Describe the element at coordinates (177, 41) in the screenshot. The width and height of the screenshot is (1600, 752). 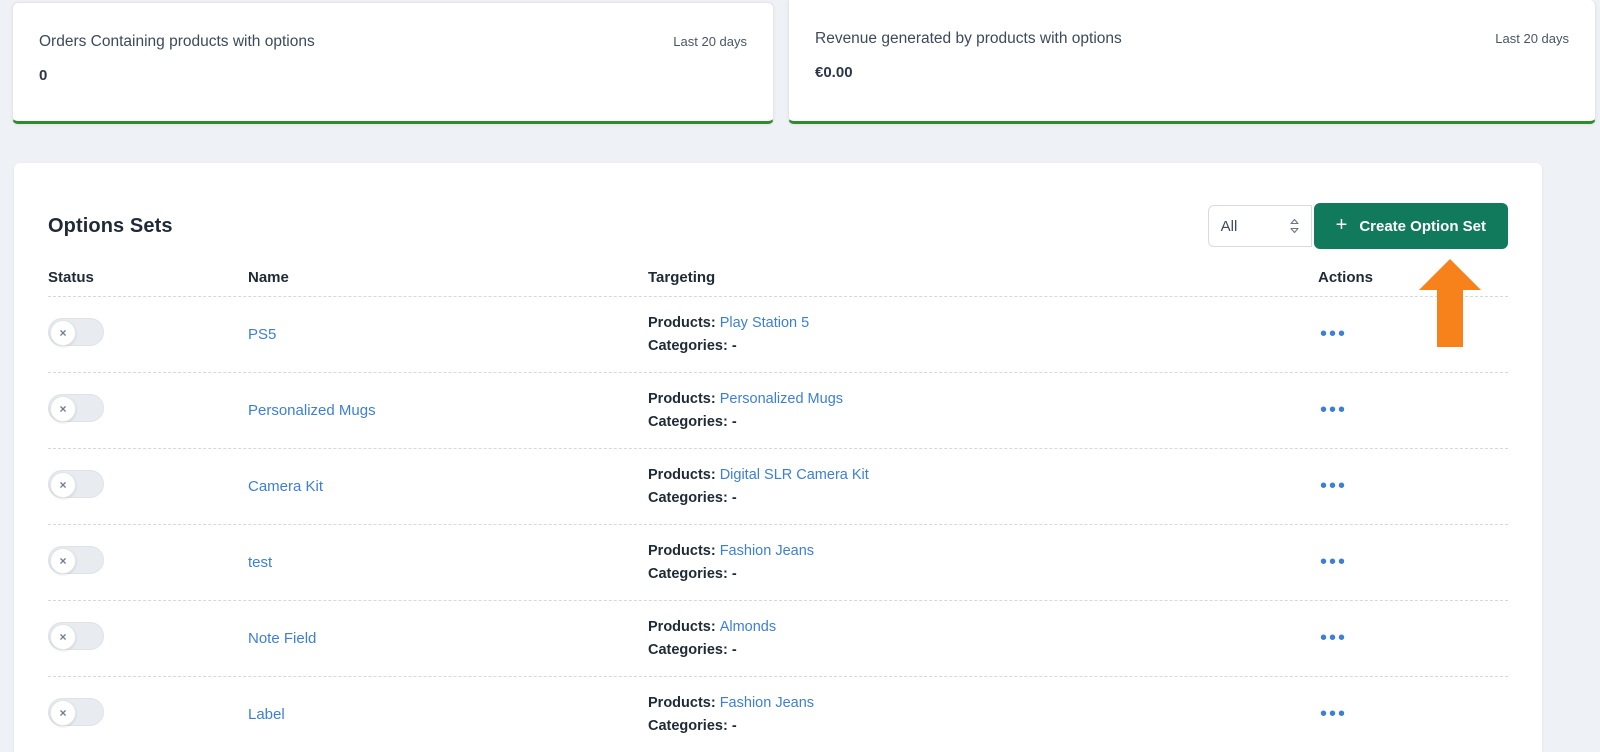
I see `stat-title: Orders Containing products with options` at that location.